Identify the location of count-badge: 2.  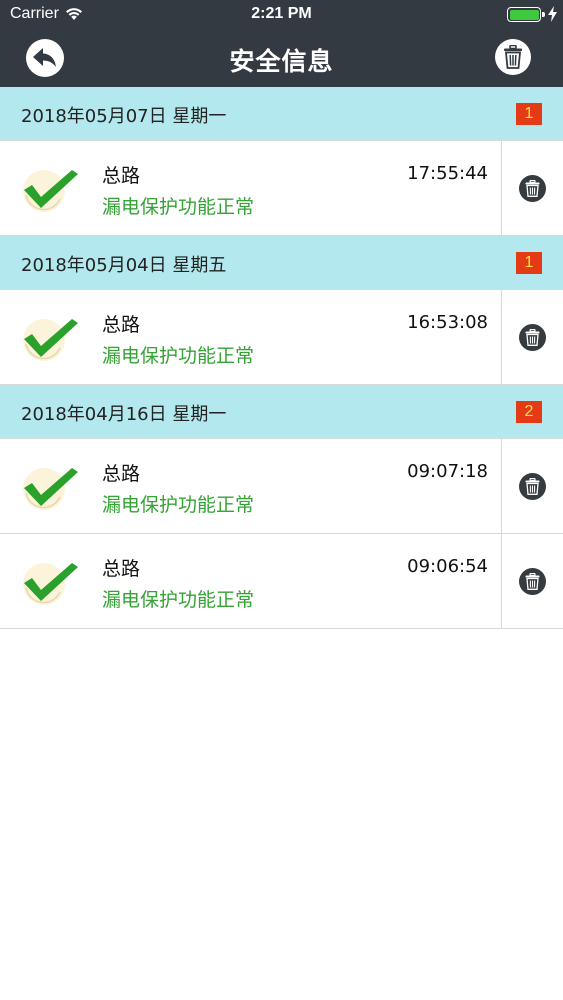
(529, 412).